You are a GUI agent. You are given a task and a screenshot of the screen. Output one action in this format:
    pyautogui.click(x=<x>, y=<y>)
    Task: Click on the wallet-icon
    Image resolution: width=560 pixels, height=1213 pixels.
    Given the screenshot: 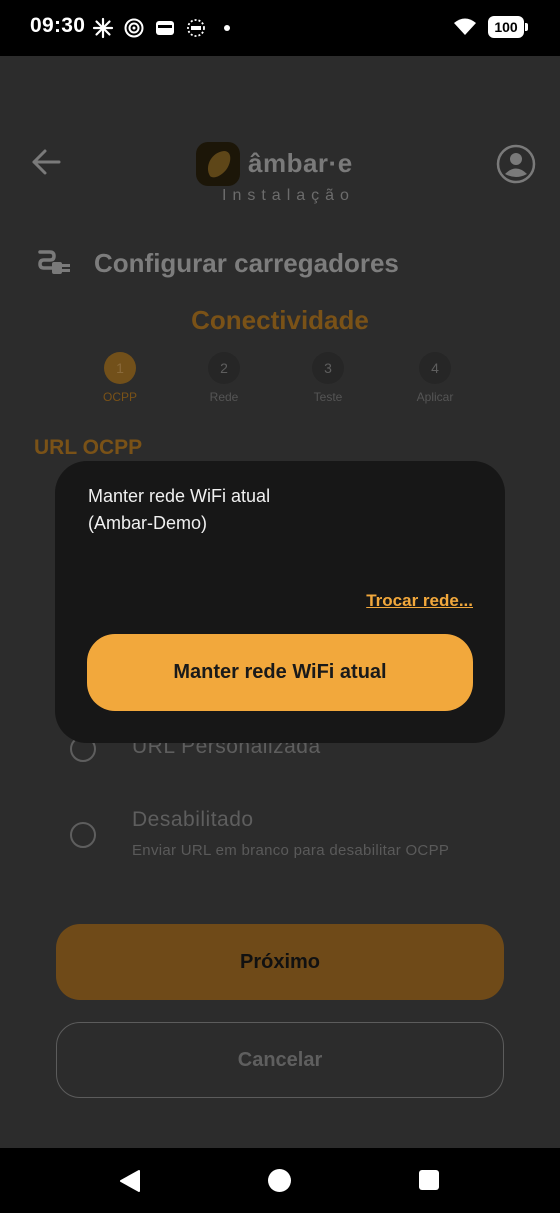 What is the action you would take?
    pyautogui.click(x=165, y=28)
    